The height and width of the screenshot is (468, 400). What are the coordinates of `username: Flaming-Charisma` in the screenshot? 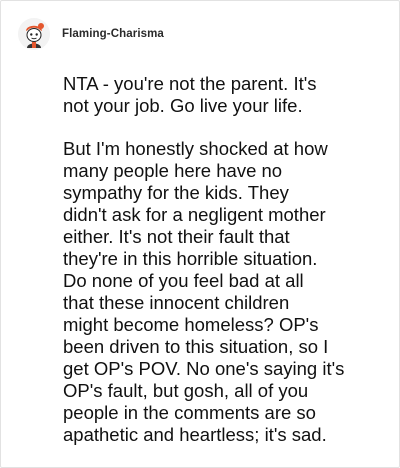 It's located at (113, 34).